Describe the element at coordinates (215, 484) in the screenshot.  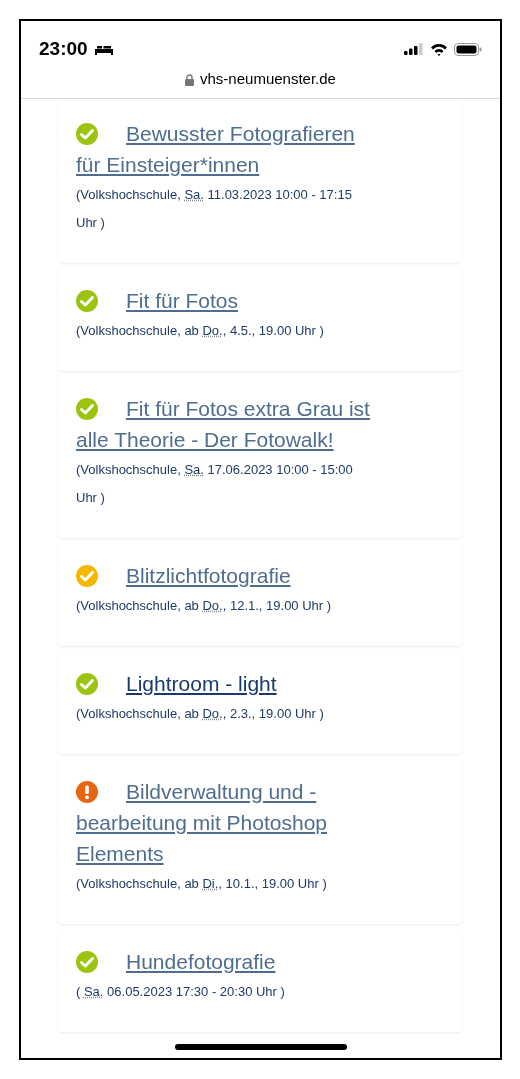
I see `course-details: (Volkshochschule, Sa. 17.06.2023 10:00 - 15:00 Uhr )` at that location.